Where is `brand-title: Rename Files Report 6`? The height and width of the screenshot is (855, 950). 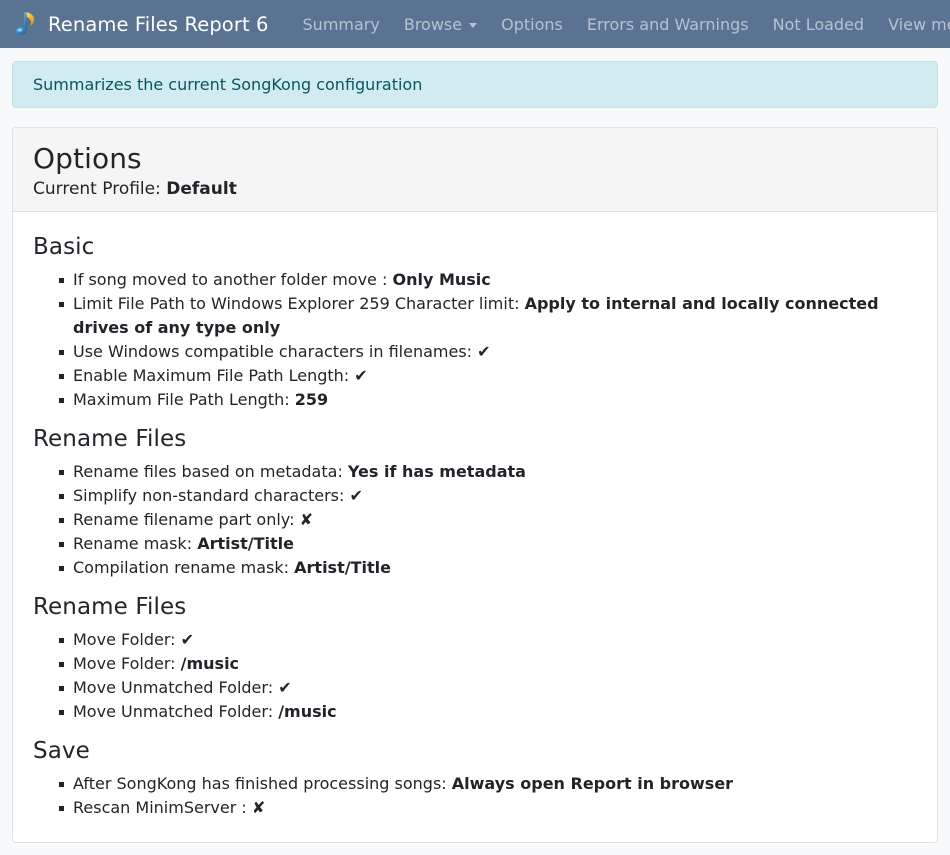
brand-title: Rename Files Report 6 is located at coordinates (158, 24).